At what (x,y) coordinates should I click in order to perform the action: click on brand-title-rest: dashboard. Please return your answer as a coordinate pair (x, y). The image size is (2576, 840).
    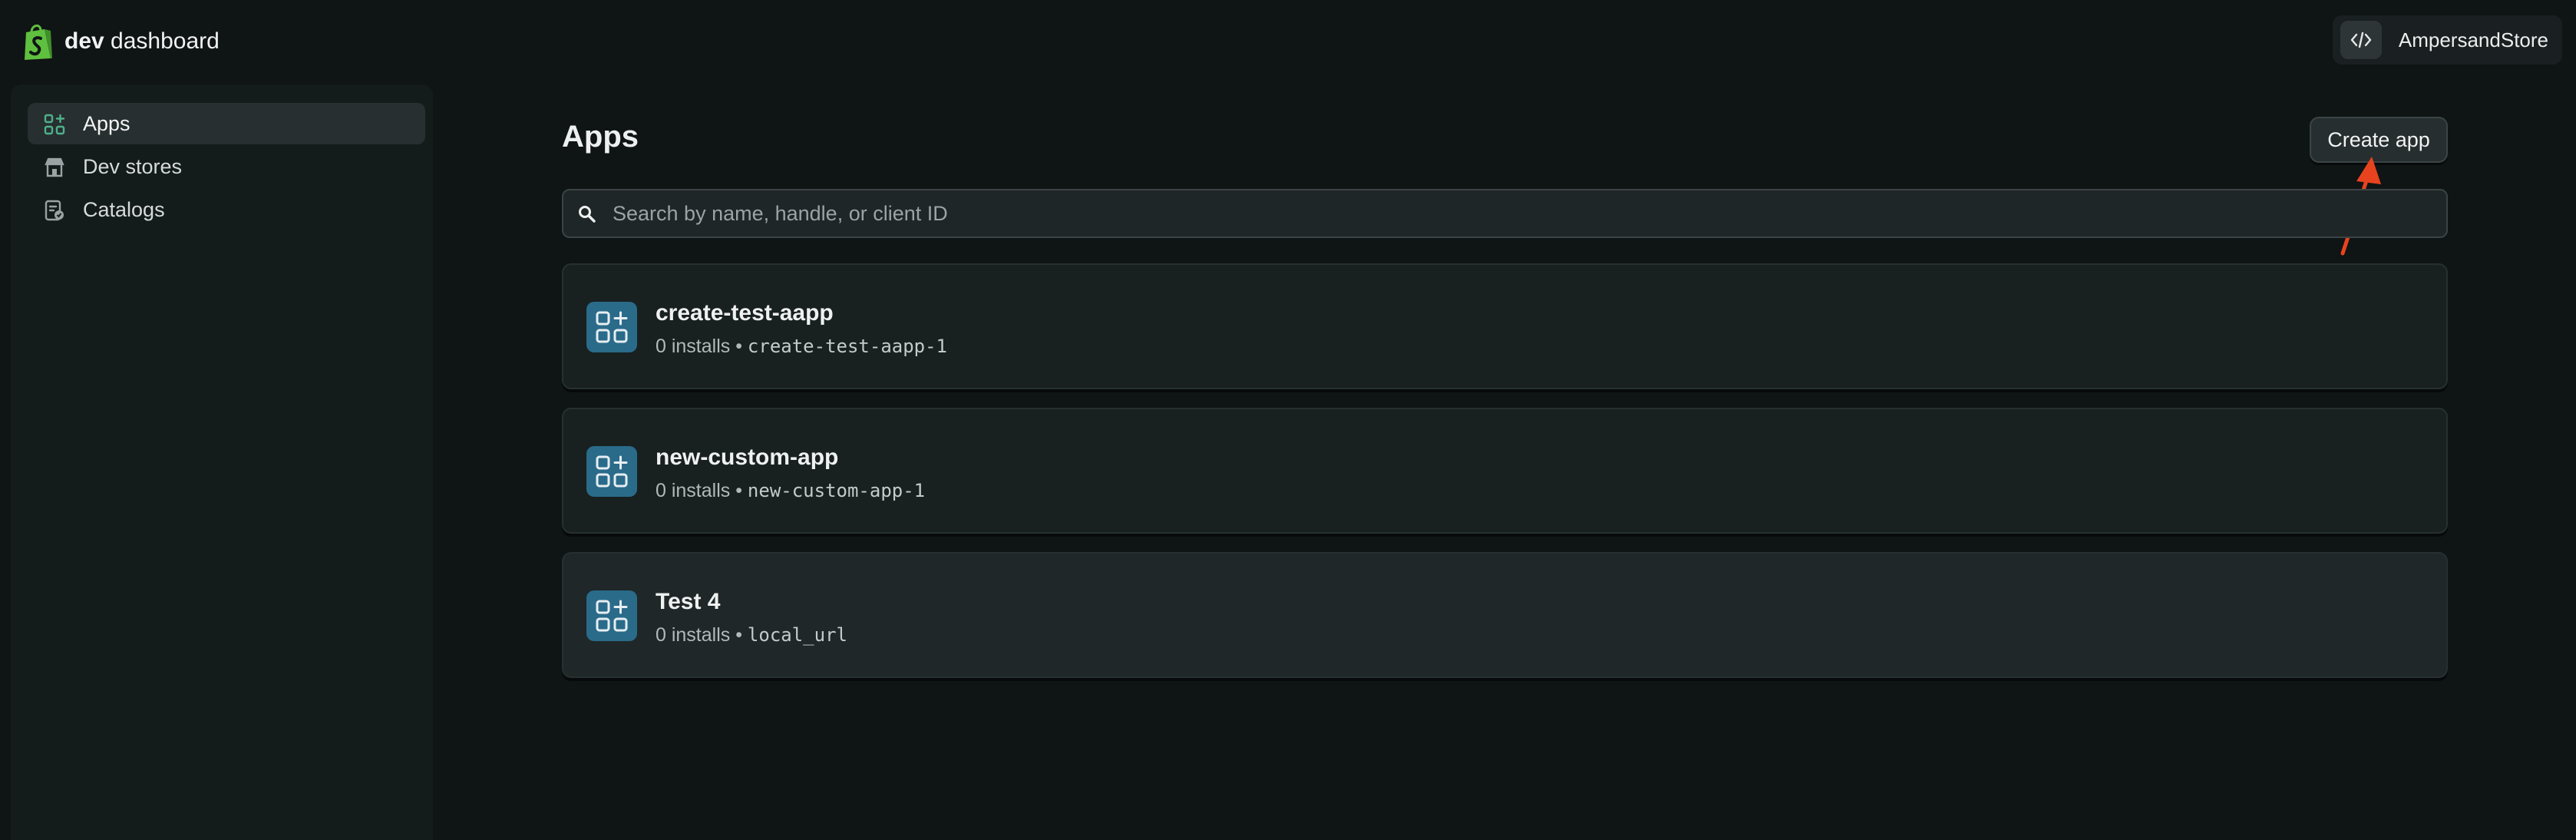
    Looking at the image, I should click on (162, 41).